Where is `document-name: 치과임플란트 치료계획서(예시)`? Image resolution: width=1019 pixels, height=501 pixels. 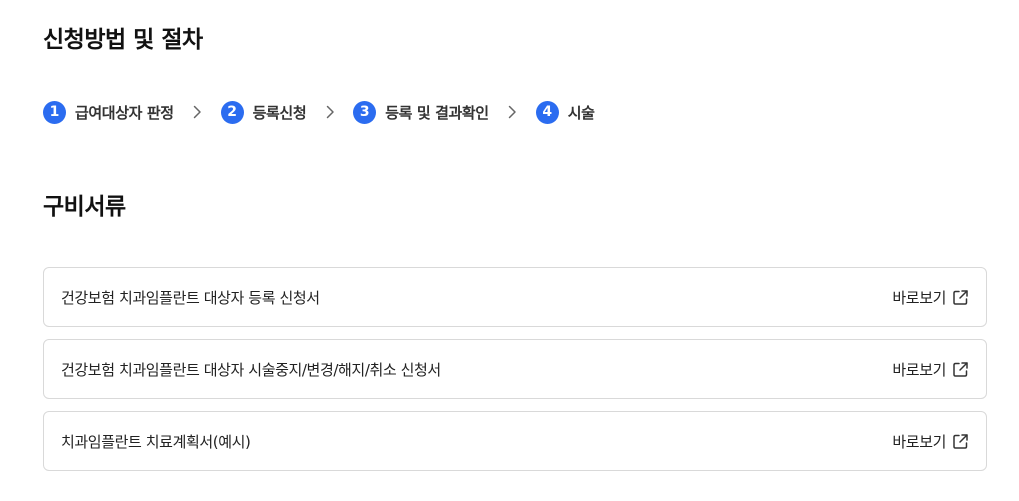
document-name: 치과임플란트 치료계획서(예시) is located at coordinates (156, 441).